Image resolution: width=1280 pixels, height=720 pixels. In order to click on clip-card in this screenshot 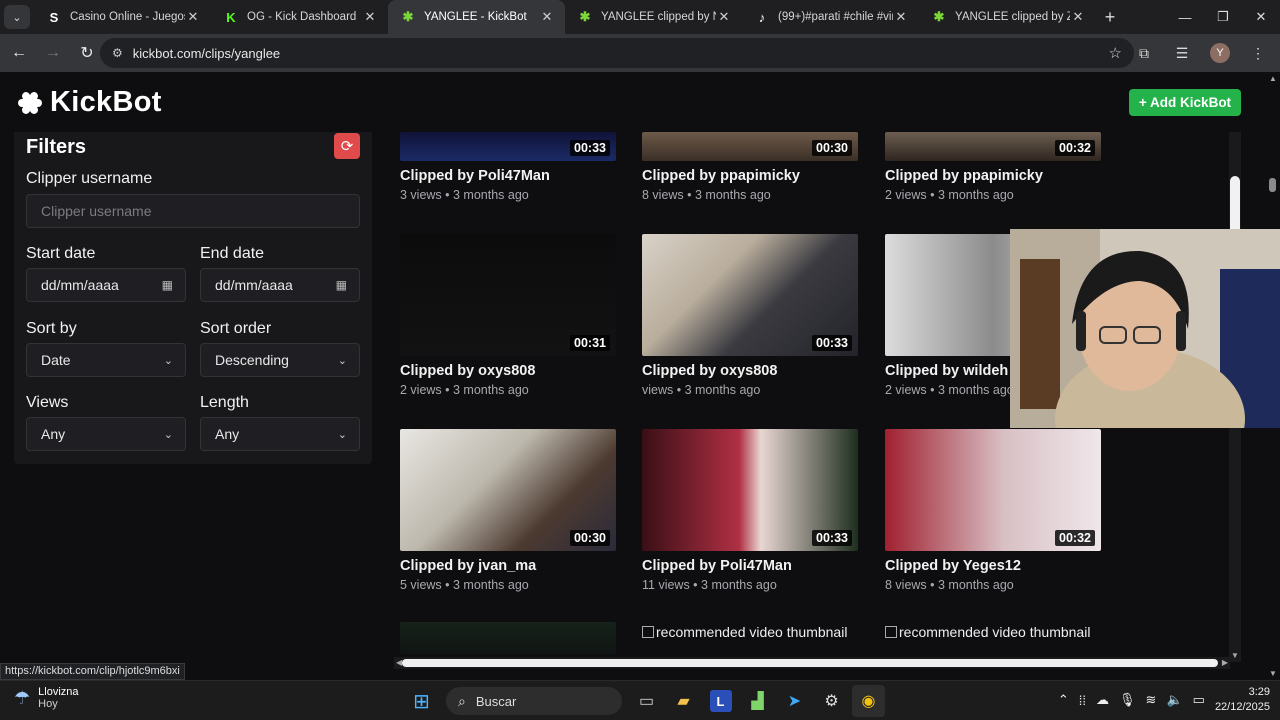, I will do `click(508, 638)`.